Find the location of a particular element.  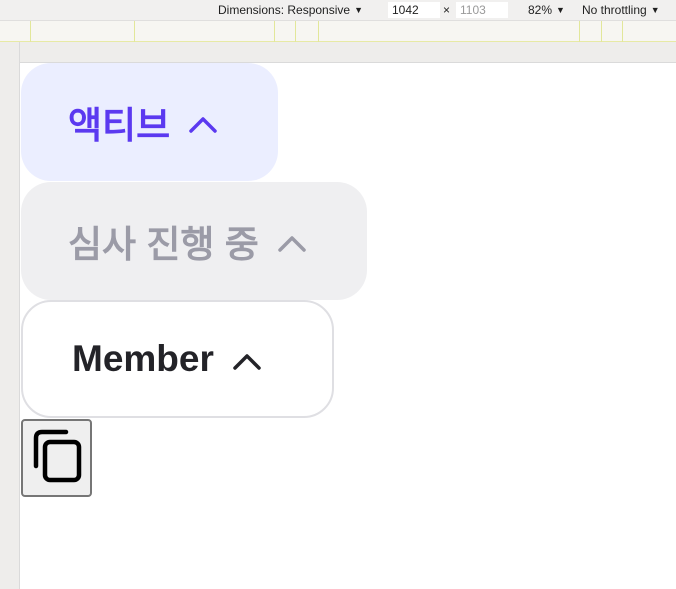

chip-member: Member is located at coordinates (177, 359).